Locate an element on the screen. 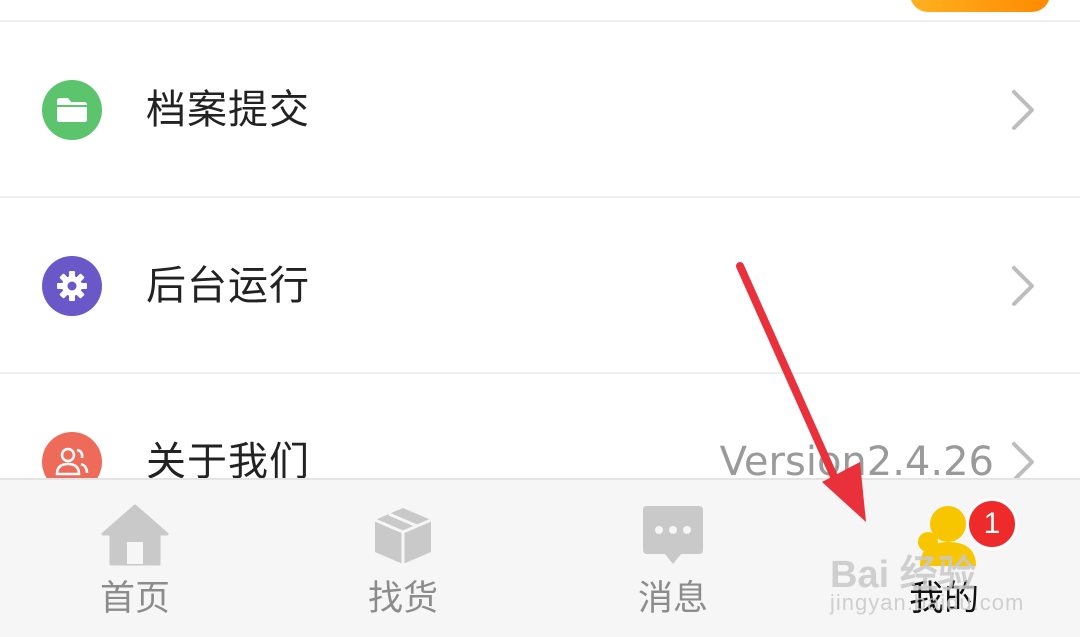 This screenshot has width=1080, height=637. tab-home: 首页 is located at coordinates (135, 558).